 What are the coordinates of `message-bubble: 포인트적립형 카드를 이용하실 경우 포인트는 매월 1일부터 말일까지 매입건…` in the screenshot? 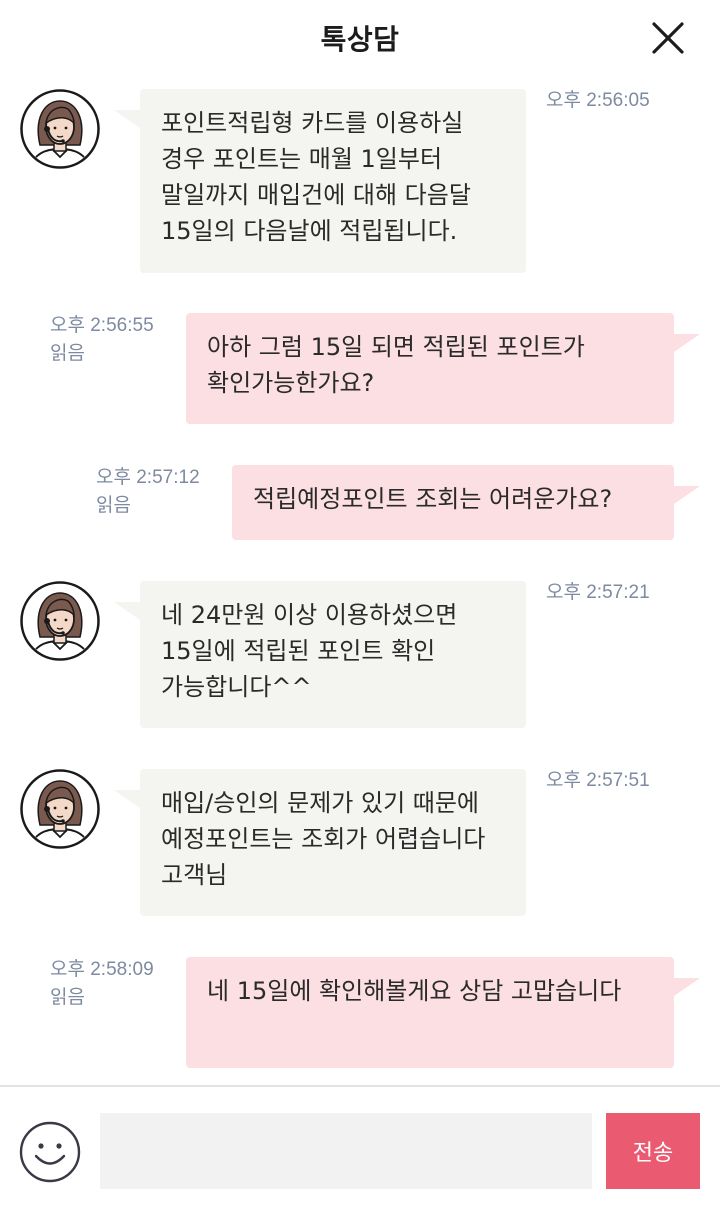 It's located at (333, 181).